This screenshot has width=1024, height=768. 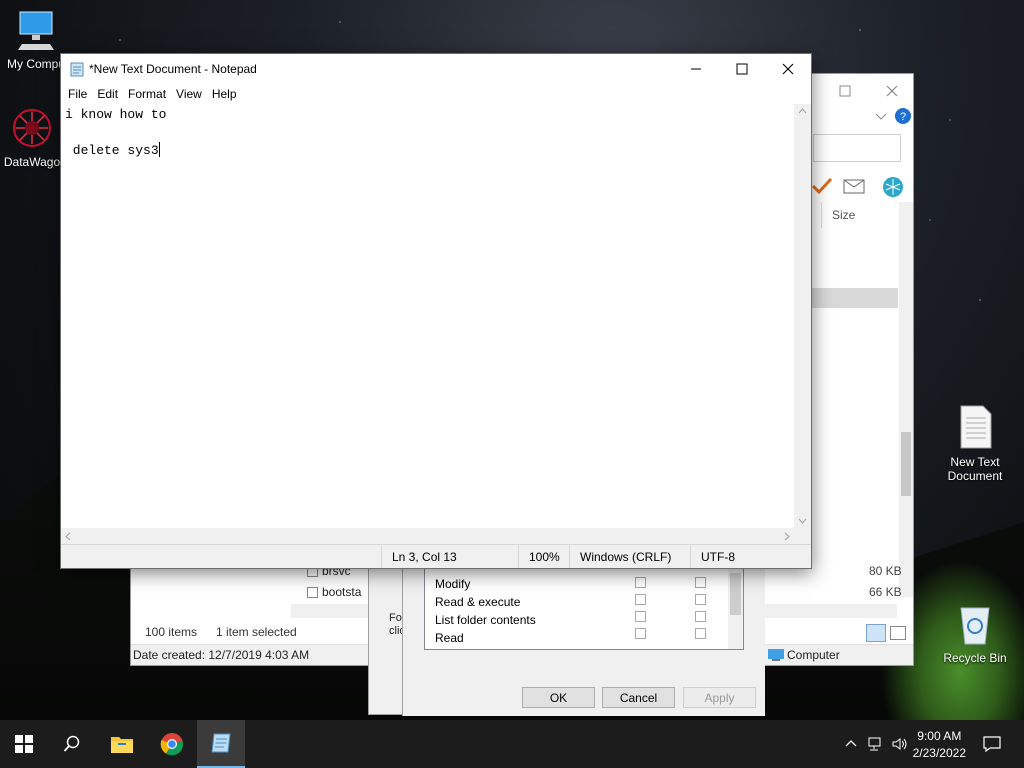 I want to click on desktop-icon-label: Recycle Bin, so click(x=975, y=658).